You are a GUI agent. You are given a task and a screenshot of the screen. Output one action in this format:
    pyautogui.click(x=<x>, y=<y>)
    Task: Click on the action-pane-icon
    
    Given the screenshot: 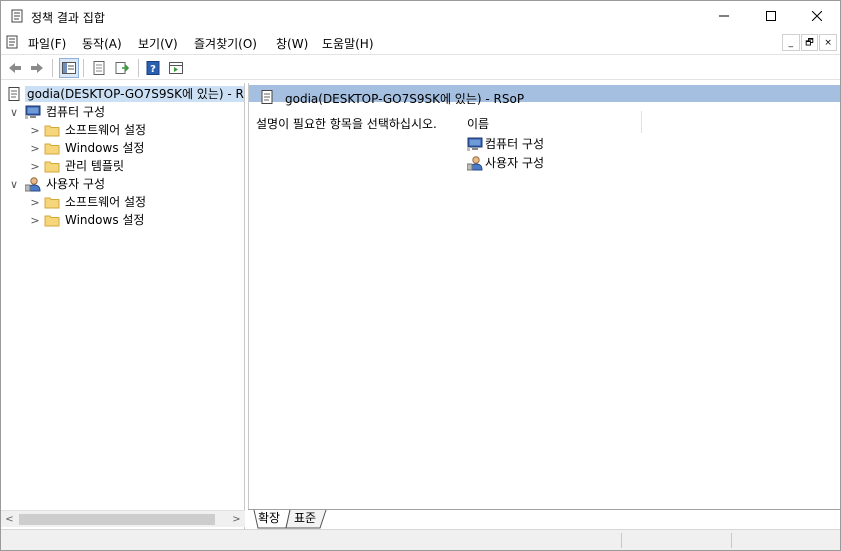 What is the action you would take?
    pyautogui.click(x=176, y=68)
    